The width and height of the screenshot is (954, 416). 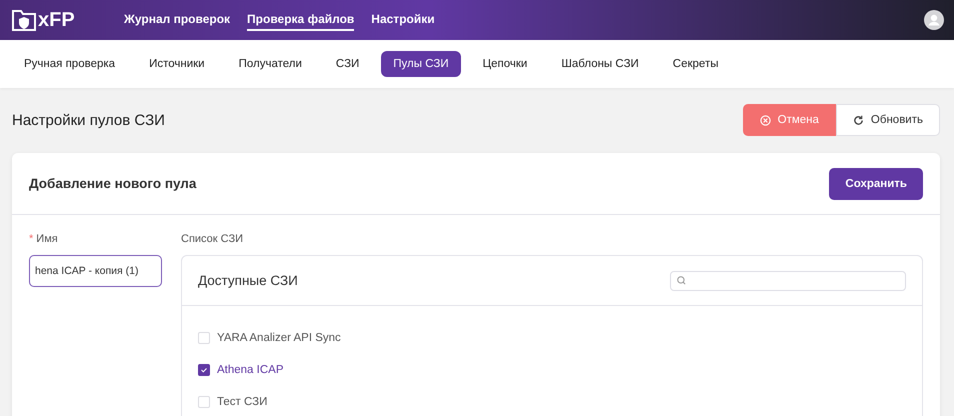 I want to click on folder-shield-icon, so click(x=24, y=20).